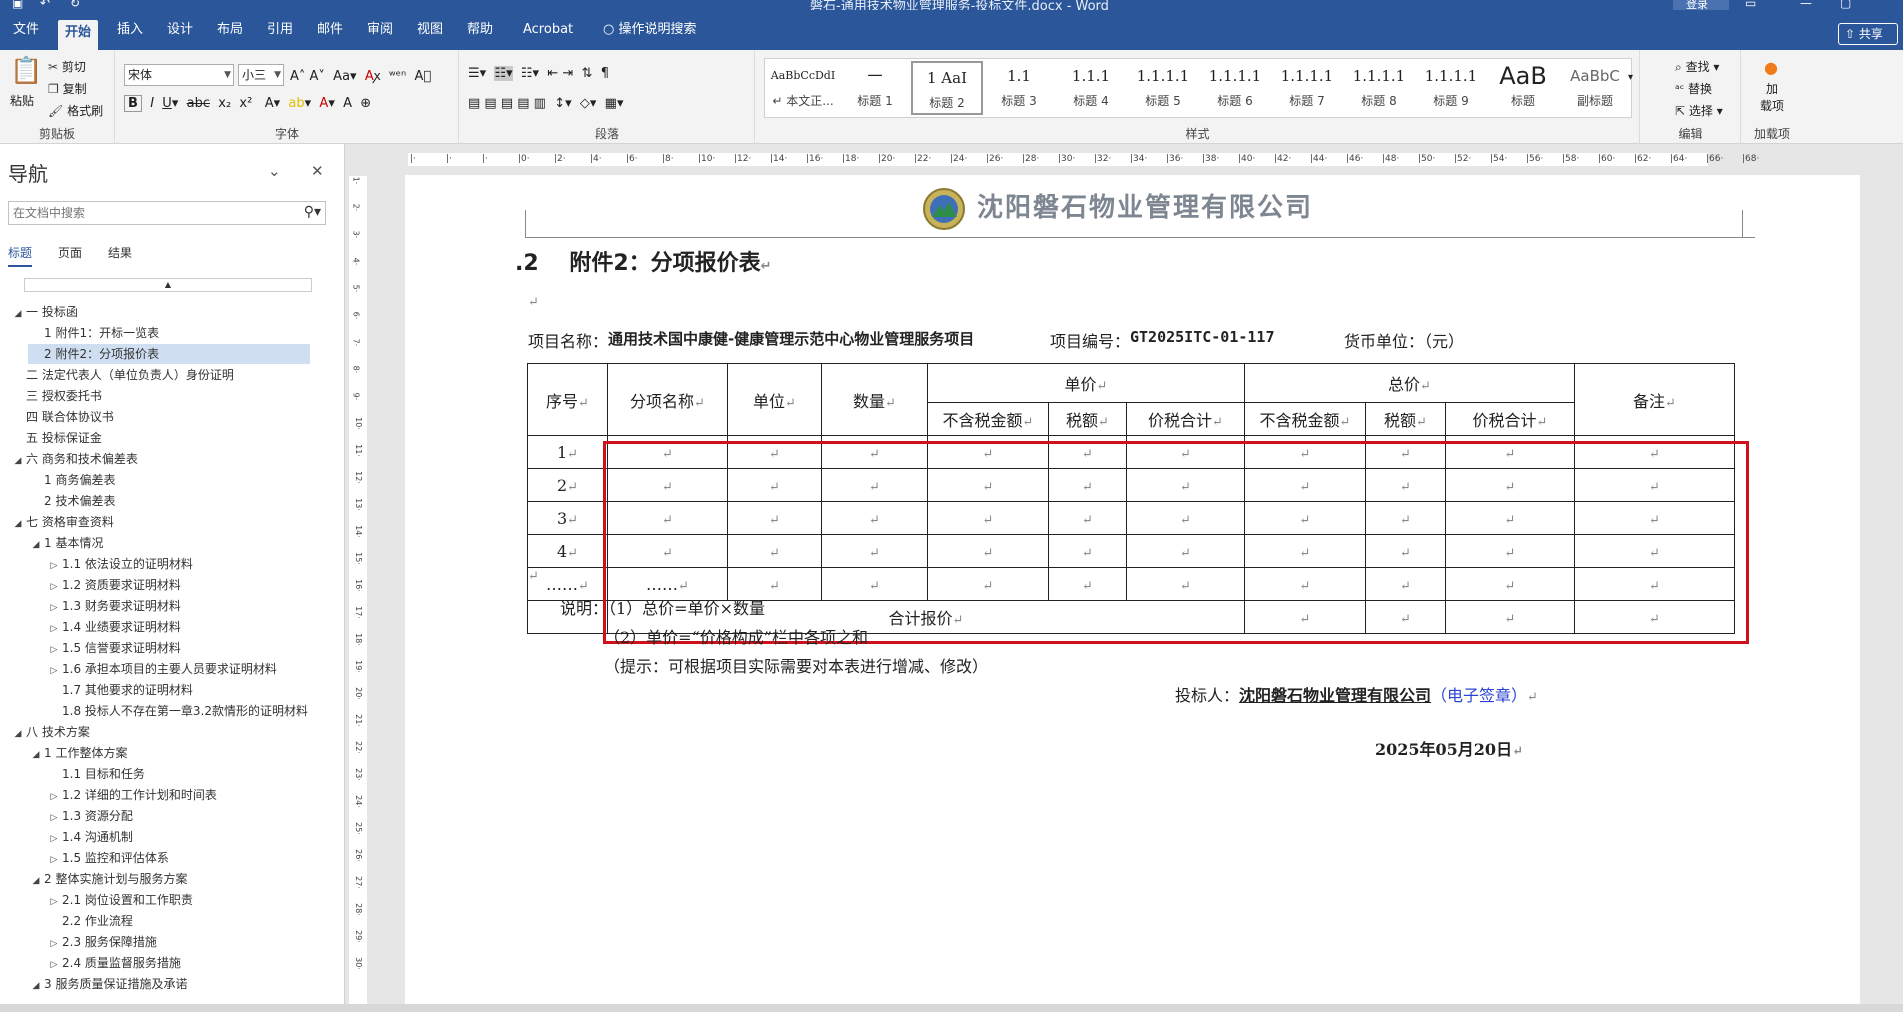  I want to click on nav-heading-item: ▷ 2.1 岗位设置和工作职责, so click(119, 900).